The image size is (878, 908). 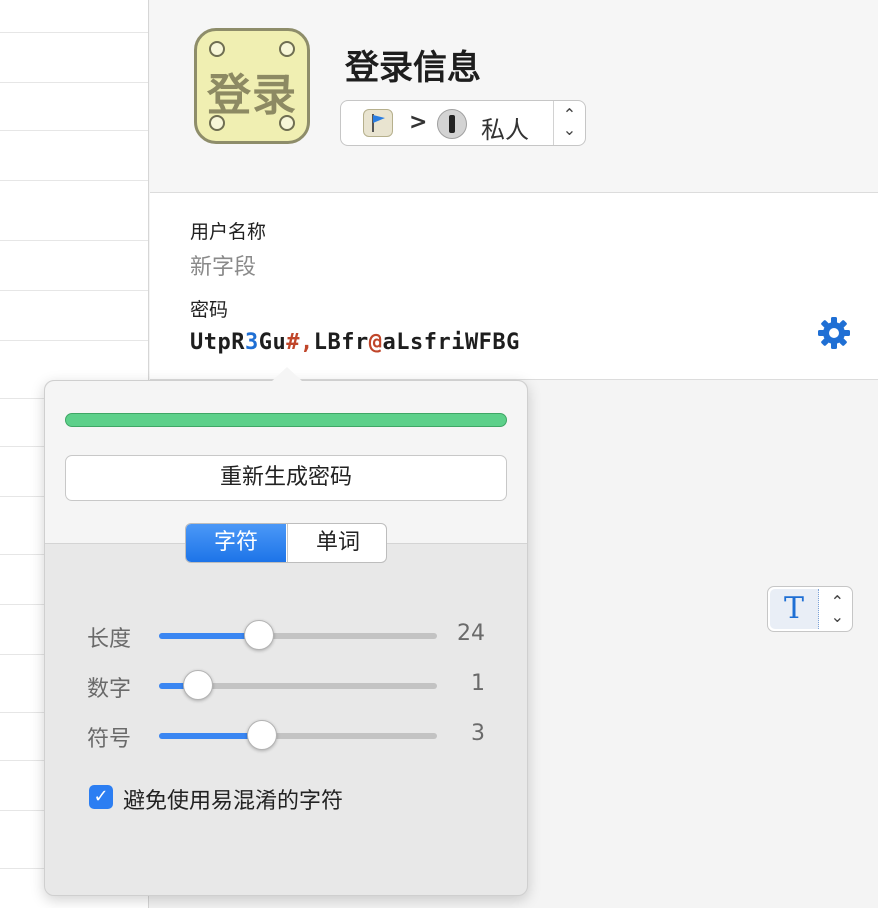 I want to click on generator-mode-control: 字符 单词, so click(x=286, y=543).